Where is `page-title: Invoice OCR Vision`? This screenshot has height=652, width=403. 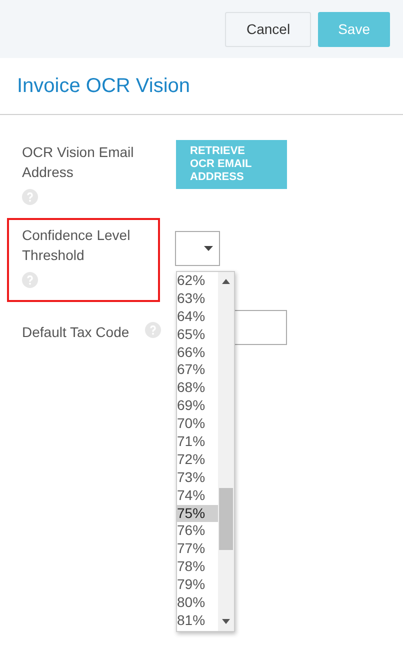
page-title: Invoice OCR Vision is located at coordinates (104, 86).